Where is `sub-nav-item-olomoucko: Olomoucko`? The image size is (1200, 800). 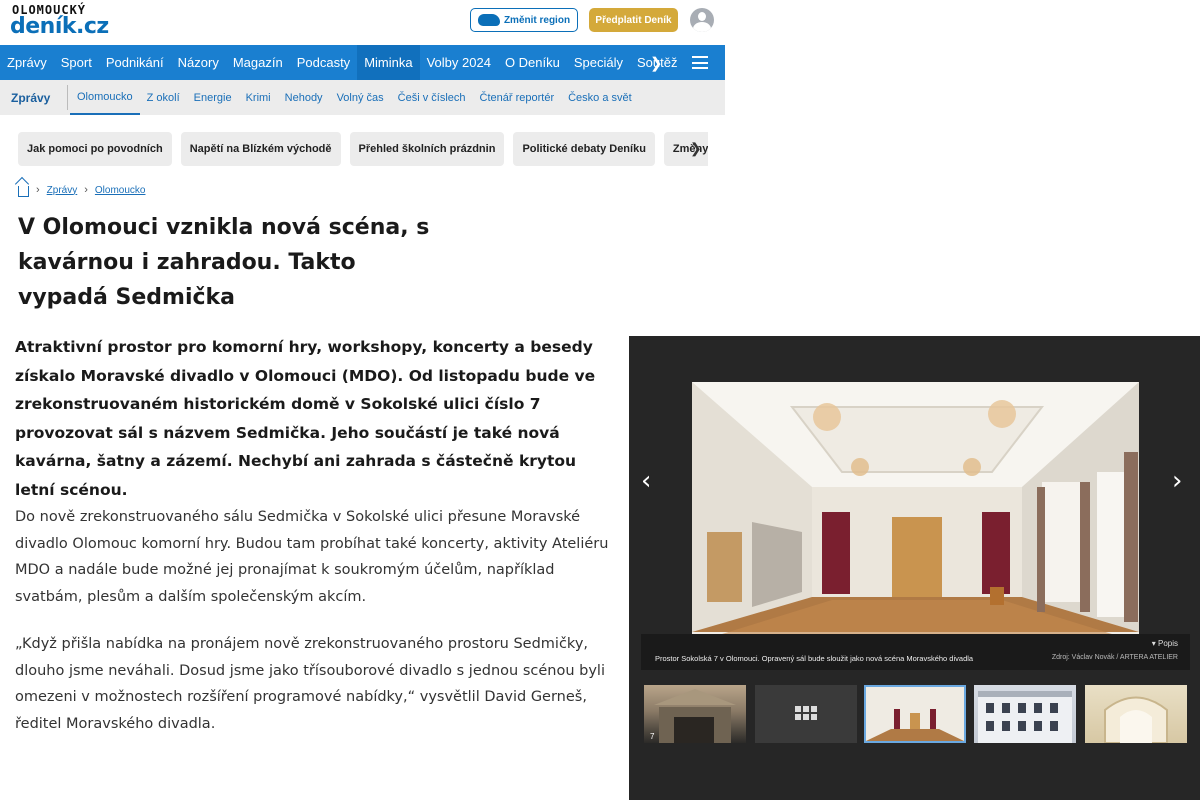
sub-nav-item-olomoucko: Olomoucko is located at coordinates (105, 97).